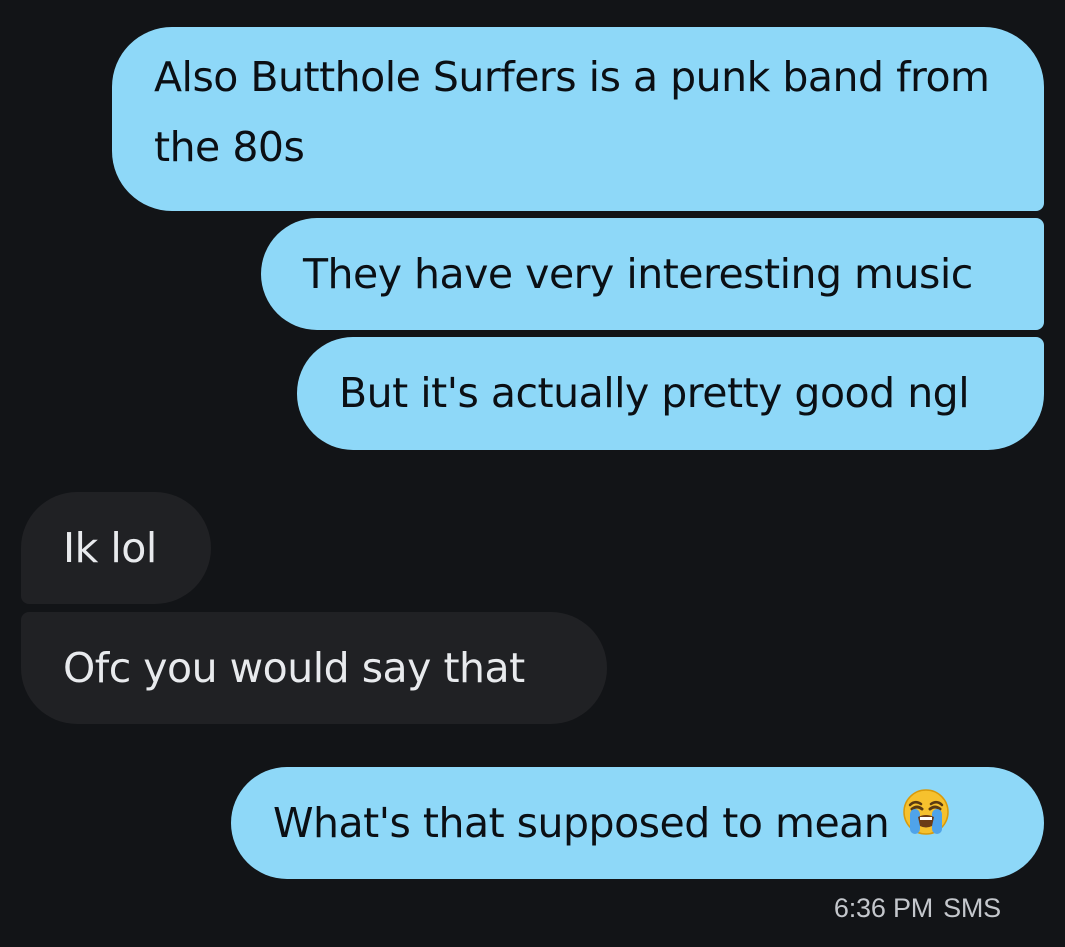 The width and height of the screenshot is (1065, 947). I want to click on message-text: Ofc you would say that, so click(294, 668).